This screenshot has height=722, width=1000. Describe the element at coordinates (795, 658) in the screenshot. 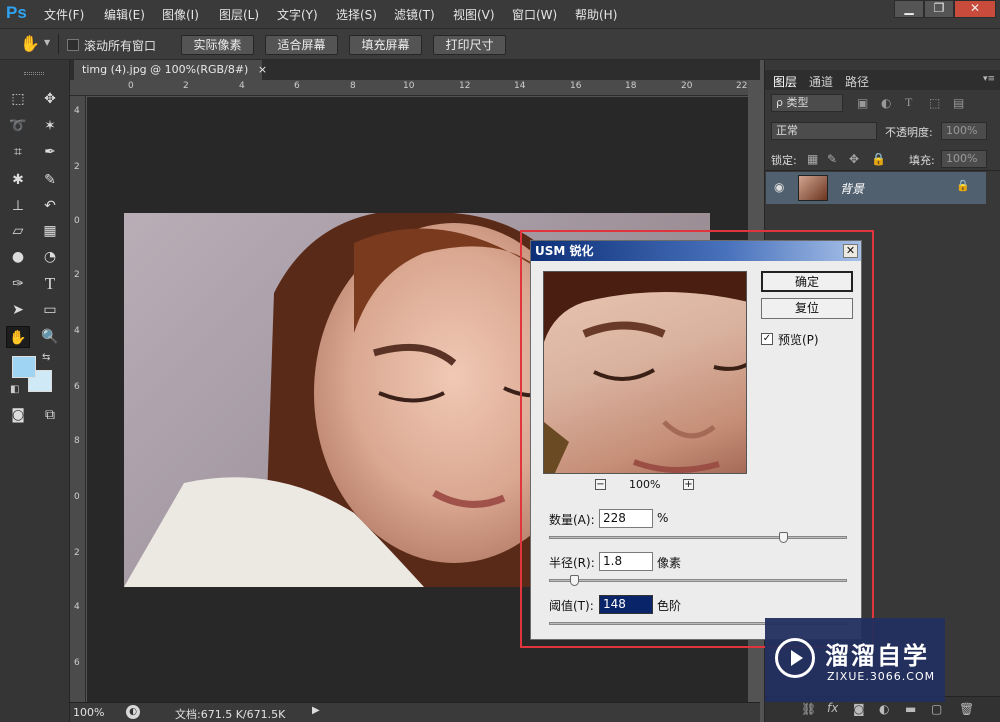

I see `play-logo-icon` at that location.